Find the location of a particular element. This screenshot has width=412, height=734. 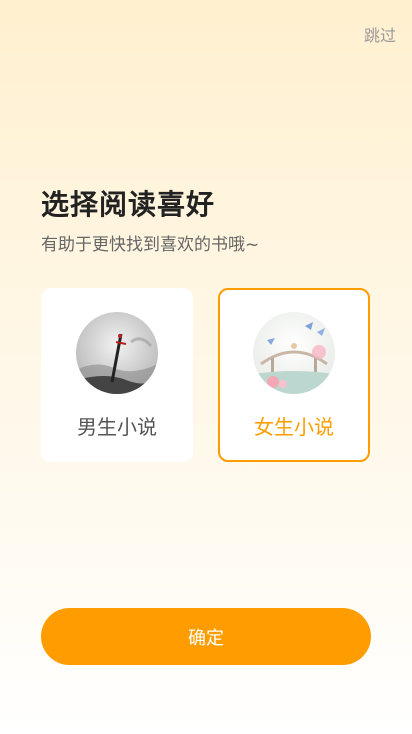

page-subtitle: 有助于更快找到喜欢的书哦~ is located at coordinates (150, 245).